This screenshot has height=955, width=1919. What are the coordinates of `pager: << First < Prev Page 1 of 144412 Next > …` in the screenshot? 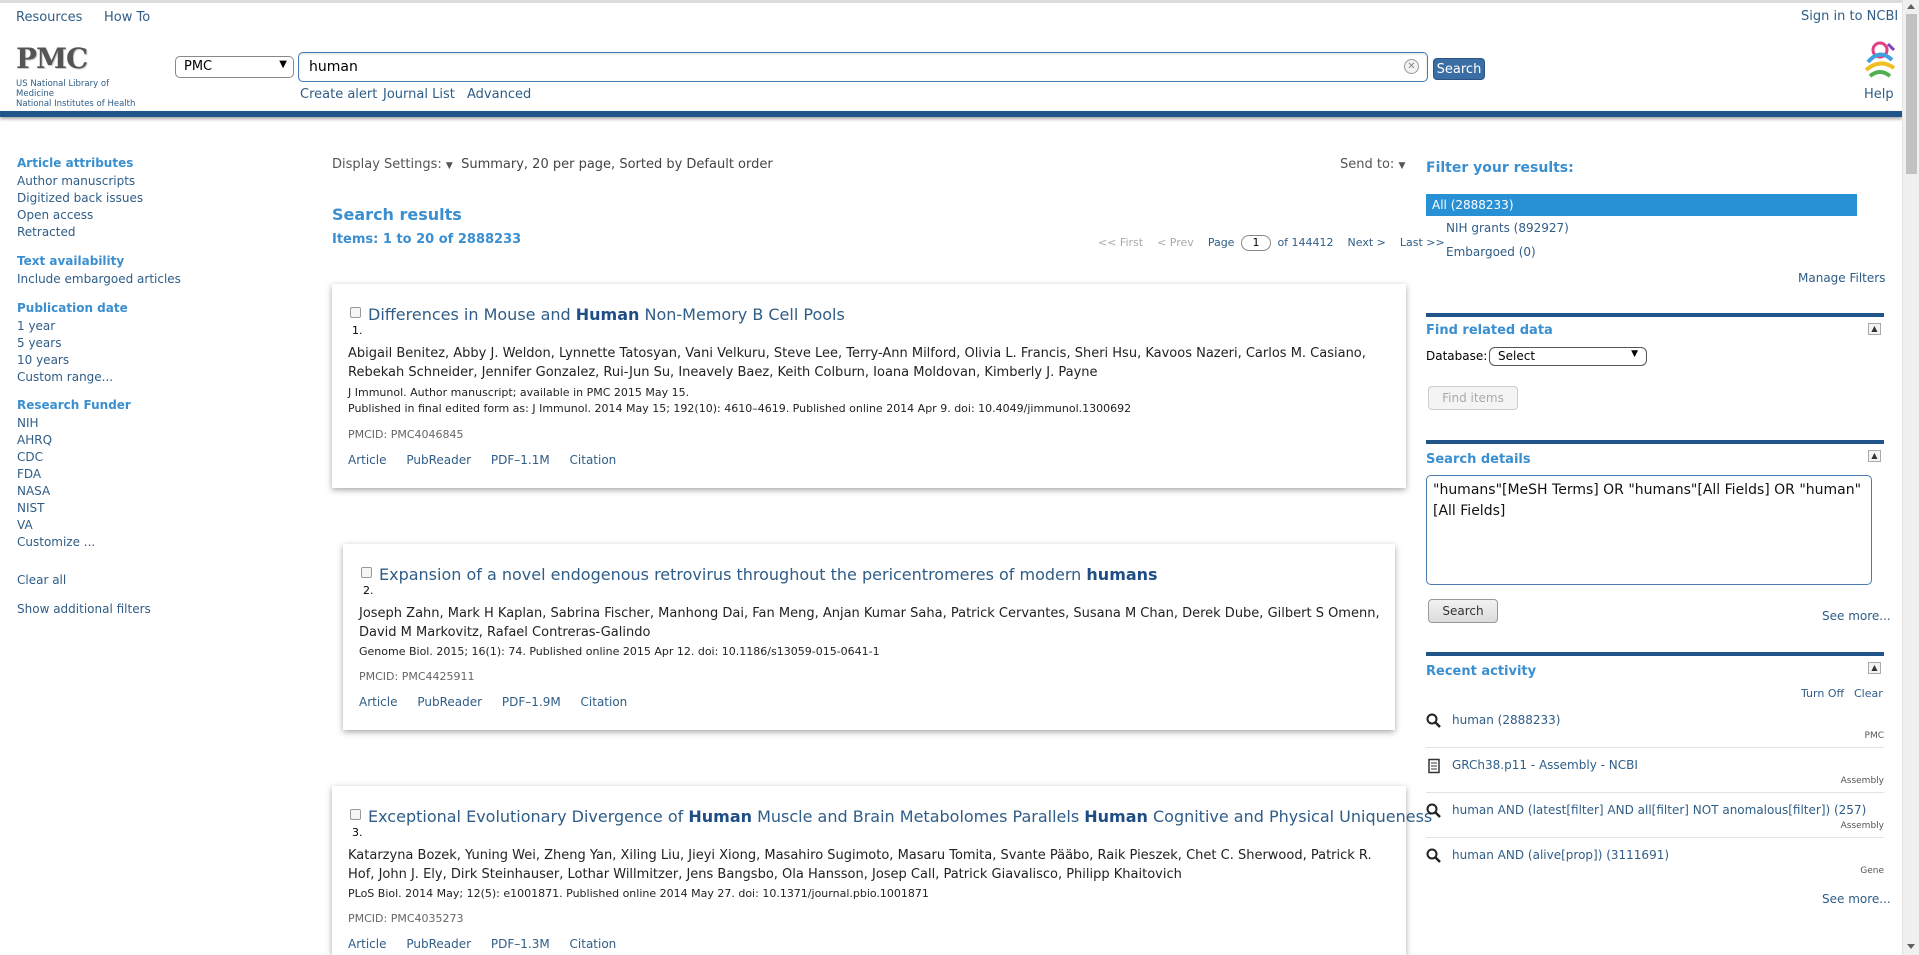 It's located at (1271, 243).